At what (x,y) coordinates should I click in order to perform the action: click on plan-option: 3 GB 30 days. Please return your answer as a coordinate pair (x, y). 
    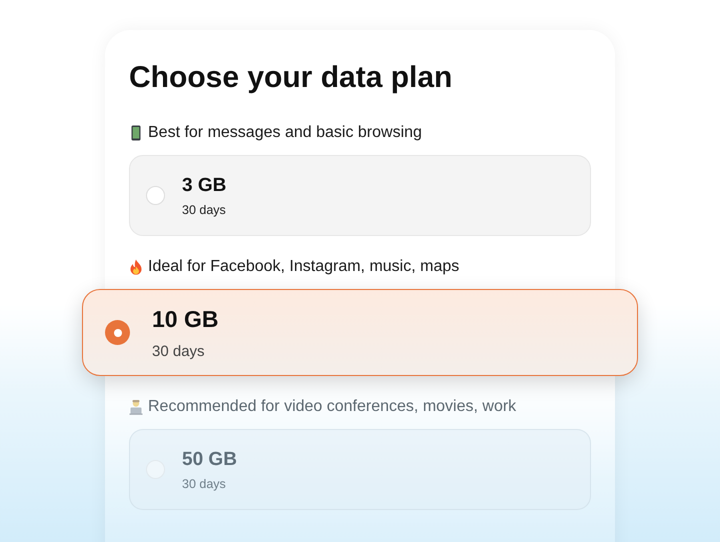
    Looking at the image, I should click on (360, 195).